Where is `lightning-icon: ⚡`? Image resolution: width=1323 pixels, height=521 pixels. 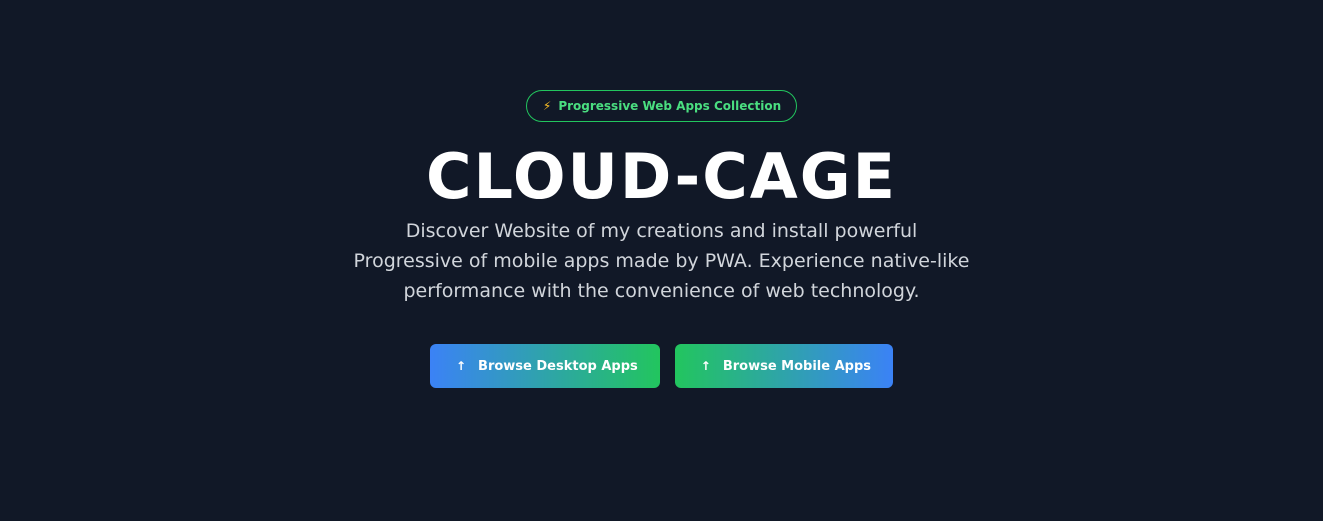
lightning-icon: ⚡ is located at coordinates (547, 106).